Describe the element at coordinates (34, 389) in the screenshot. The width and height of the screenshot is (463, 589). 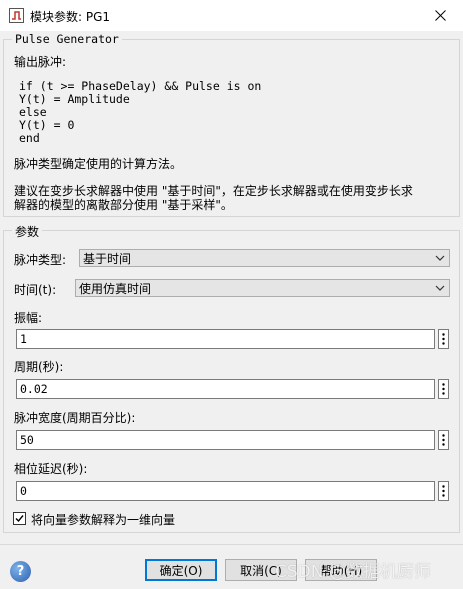
I see `period-value: 0.02` at that location.